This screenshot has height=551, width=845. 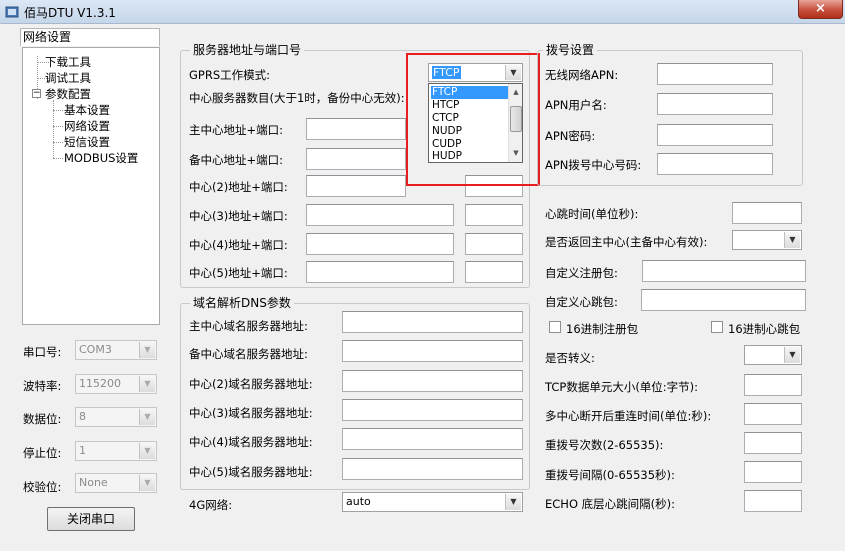 What do you see at coordinates (582, 75) in the screenshot?
I see `apn-label: 无线网络APN:` at bounding box center [582, 75].